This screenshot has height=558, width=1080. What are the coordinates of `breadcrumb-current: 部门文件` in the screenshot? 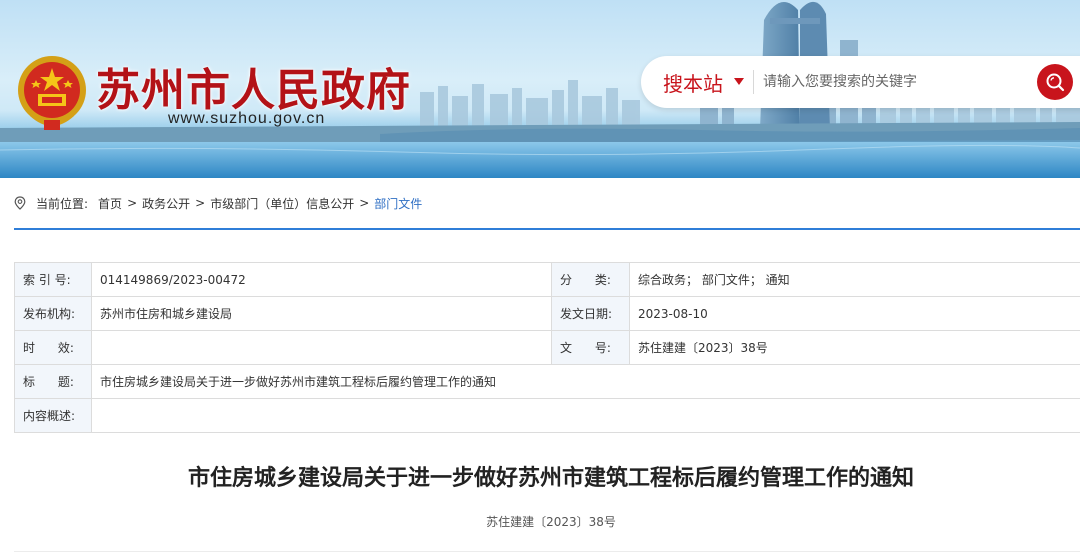 It's located at (398, 203).